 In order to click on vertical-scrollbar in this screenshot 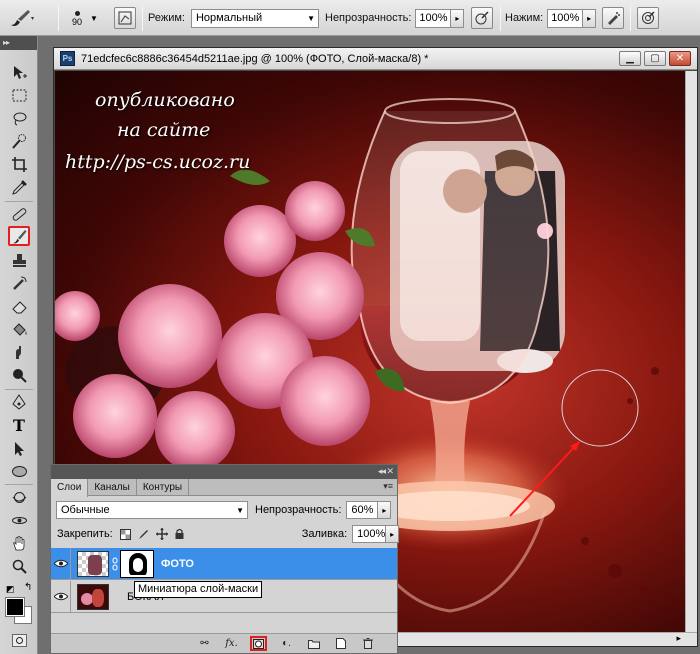, I will do `click(691, 351)`.